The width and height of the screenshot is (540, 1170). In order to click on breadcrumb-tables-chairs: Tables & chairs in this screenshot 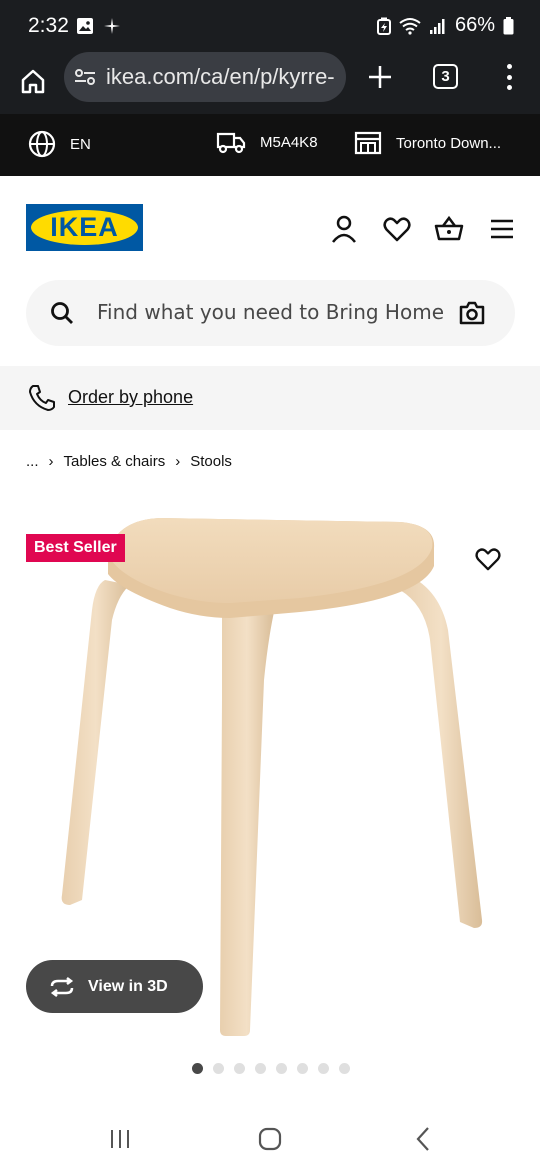, I will do `click(115, 461)`.